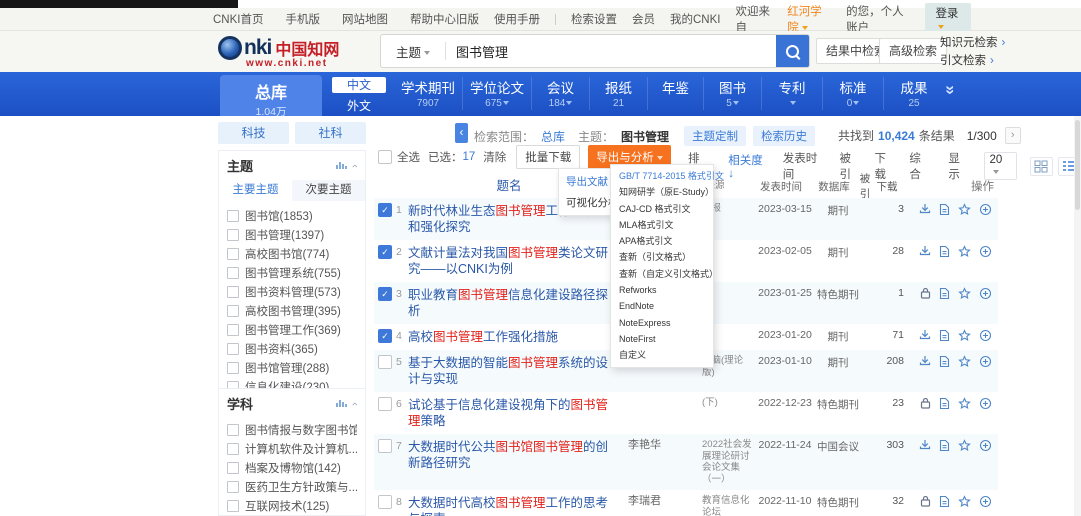 Image resolution: width=1081 pixels, height=516 pixels. Describe the element at coordinates (496, 93) in the screenshot. I see `nav-category: 学位论文 675` at that location.